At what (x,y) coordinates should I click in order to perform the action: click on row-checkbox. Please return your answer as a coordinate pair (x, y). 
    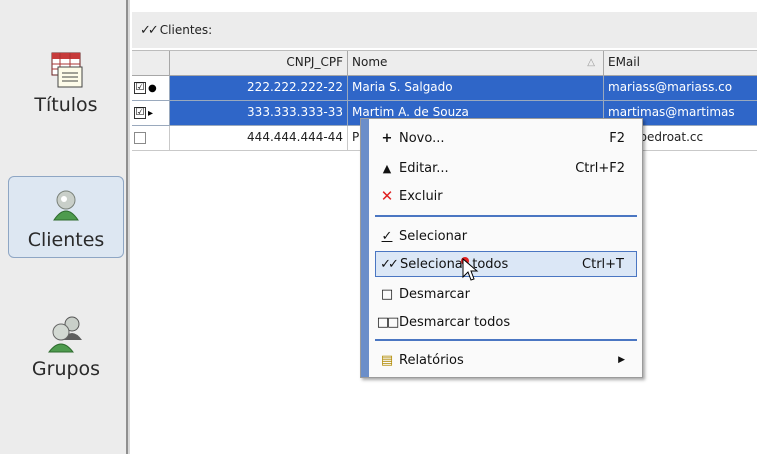
    Looking at the image, I should click on (140, 138).